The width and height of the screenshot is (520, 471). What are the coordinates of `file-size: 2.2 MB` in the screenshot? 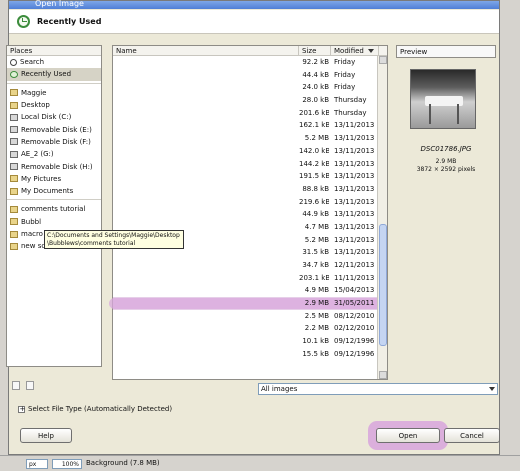 It's located at (316, 328).